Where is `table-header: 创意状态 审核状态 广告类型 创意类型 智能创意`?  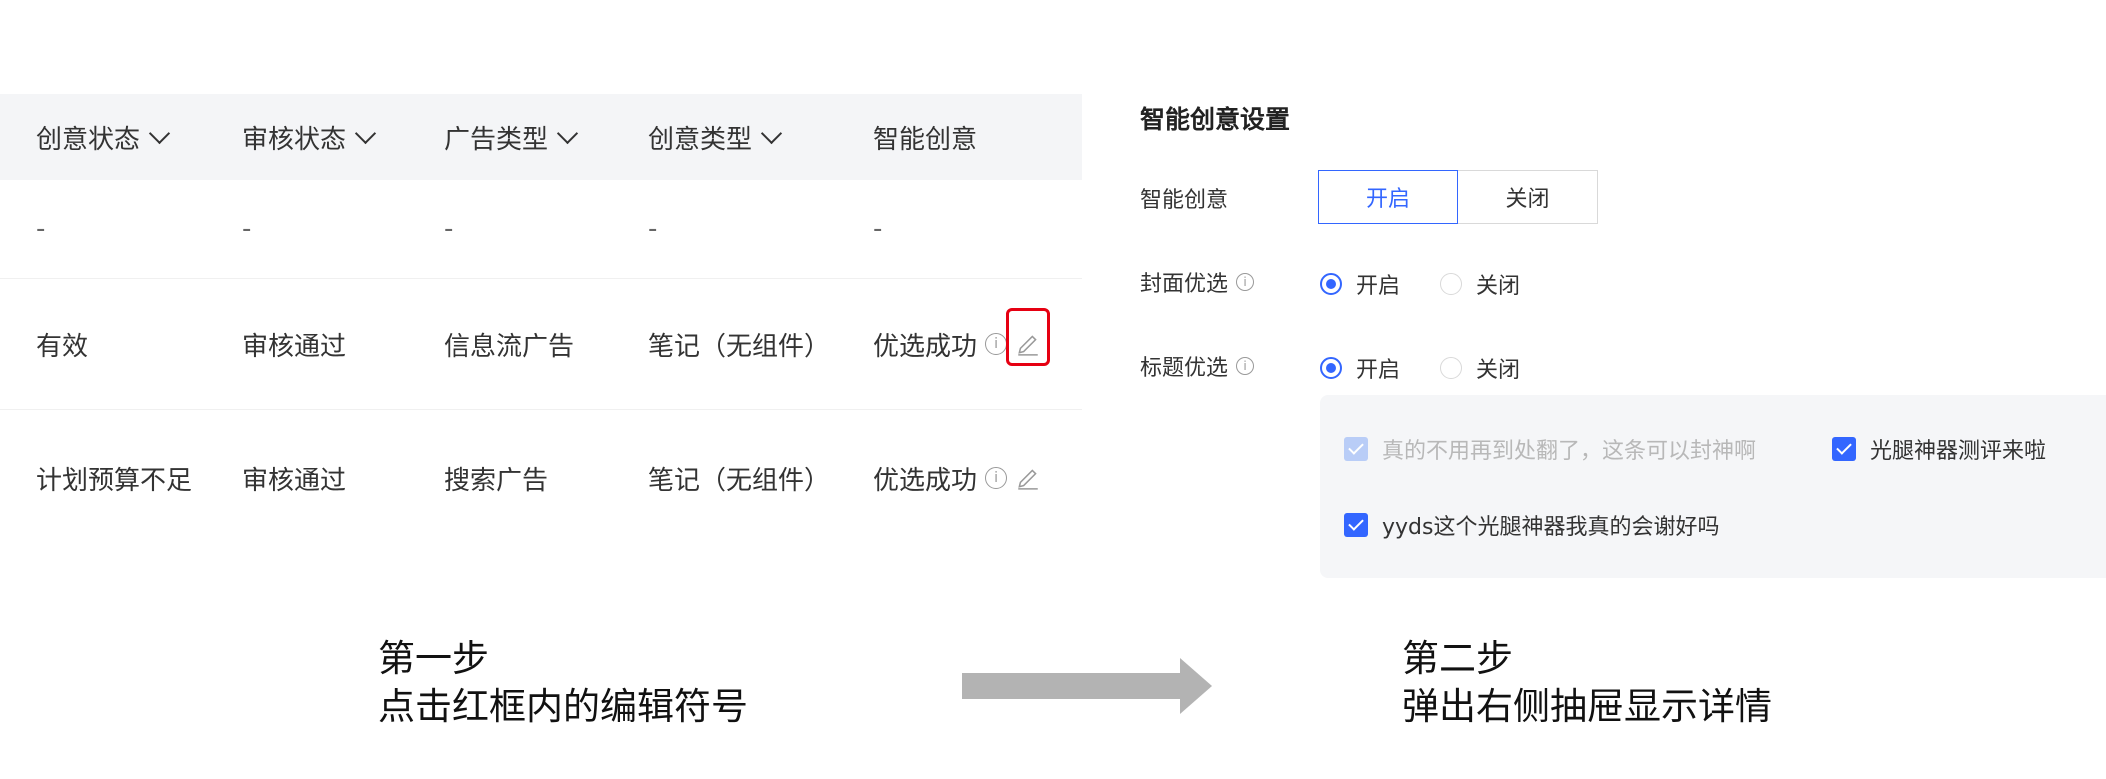
table-header: 创意状态 审核状态 广告类型 创意类型 智能创意 is located at coordinates (541, 137).